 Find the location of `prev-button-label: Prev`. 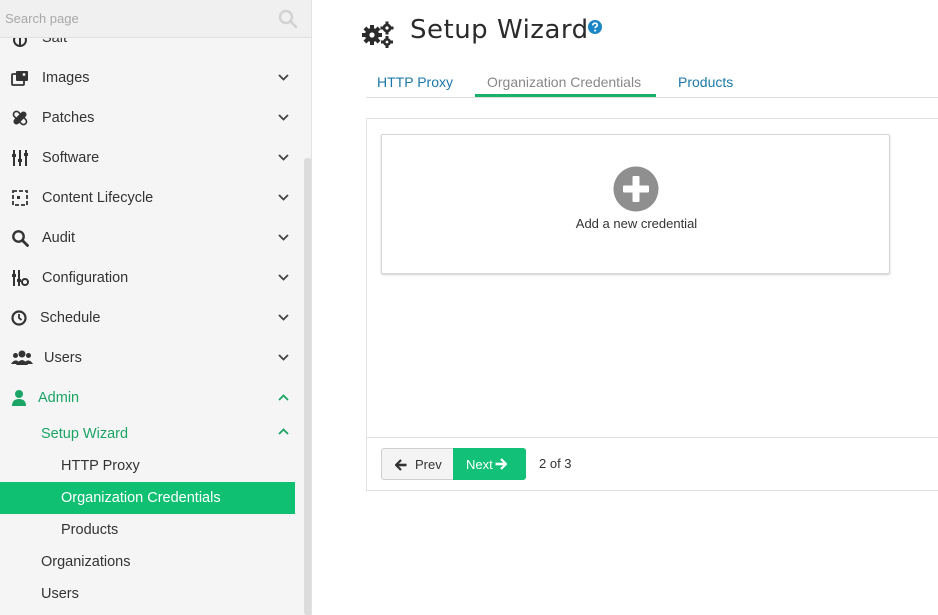

prev-button-label: Prev is located at coordinates (428, 464).